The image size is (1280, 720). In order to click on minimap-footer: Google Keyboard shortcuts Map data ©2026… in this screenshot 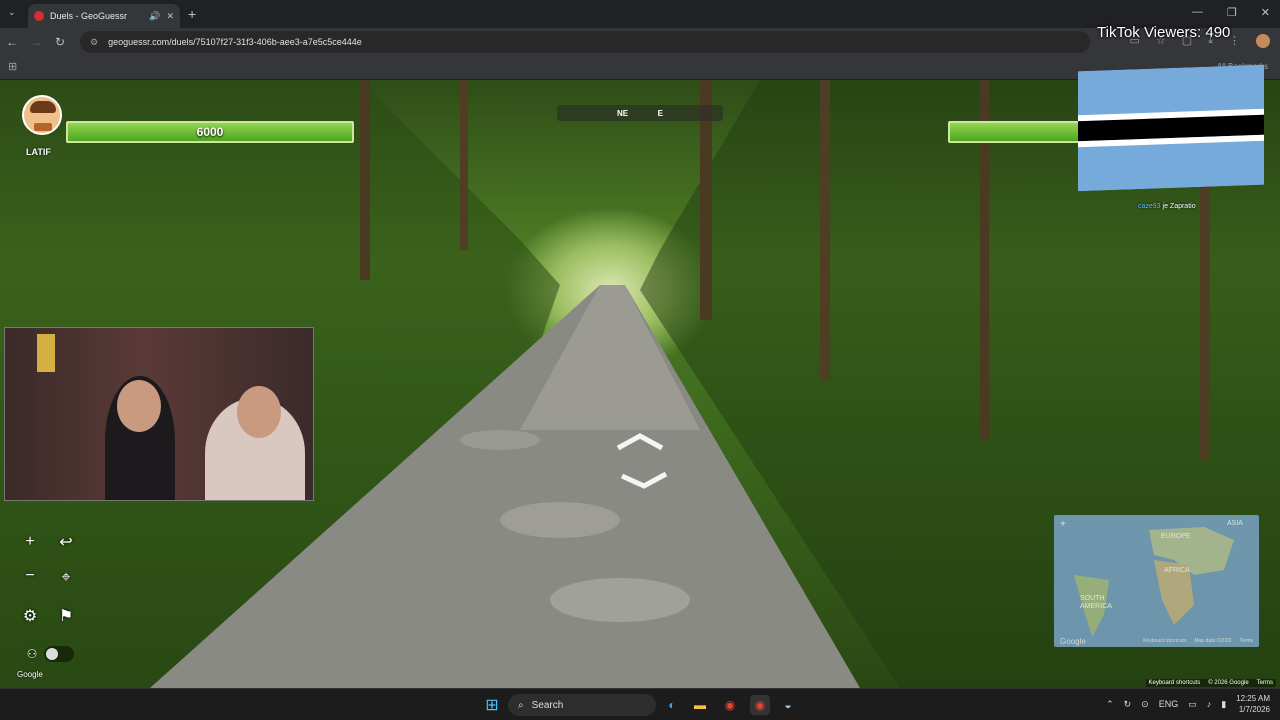, I will do `click(1156, 641)`.